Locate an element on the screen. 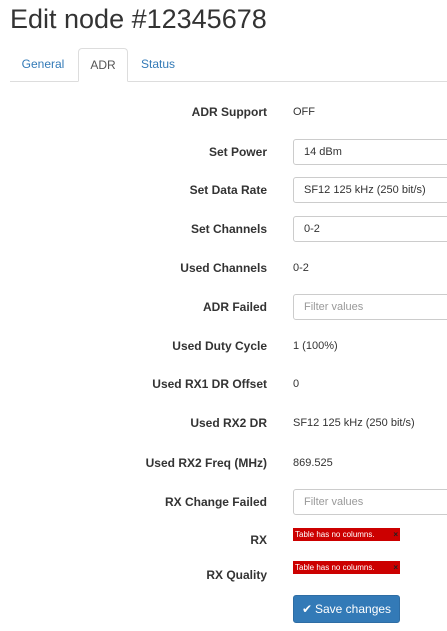 The width and height of the screenshot is (447, 631). save-changes-button: ✔ Save changes is located at coordinates (346, 609).